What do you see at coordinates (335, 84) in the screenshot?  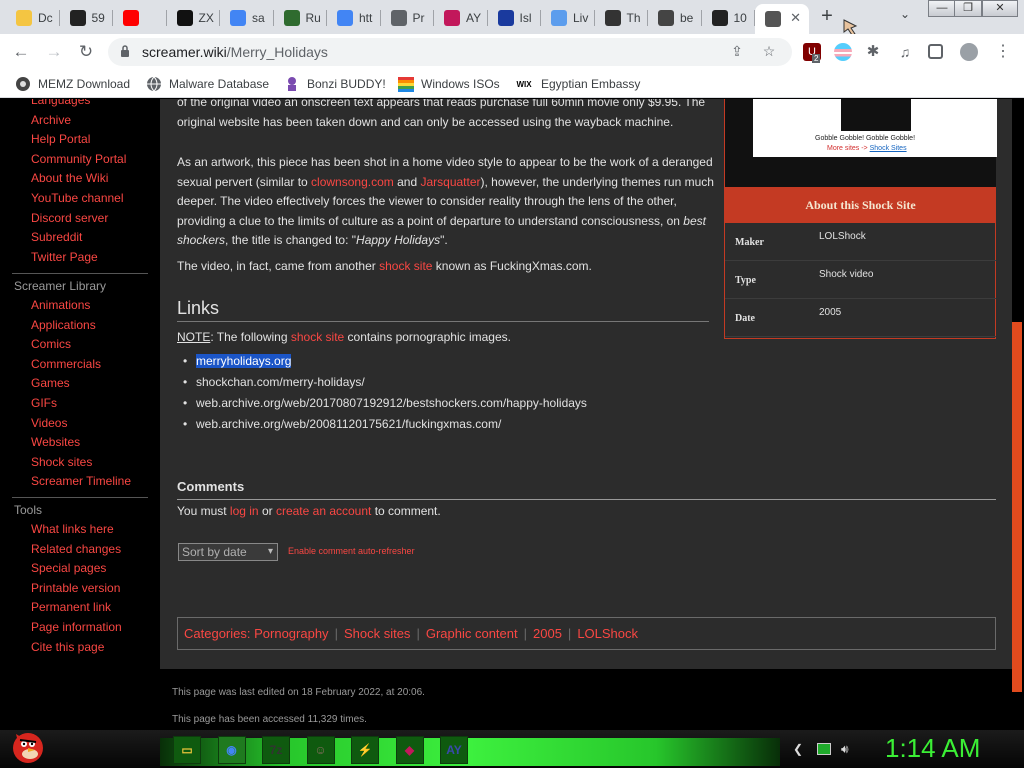 I see `bookmark-bonzi-buddy: Bonzi BUDDY!` at bounding box center [335, 84].